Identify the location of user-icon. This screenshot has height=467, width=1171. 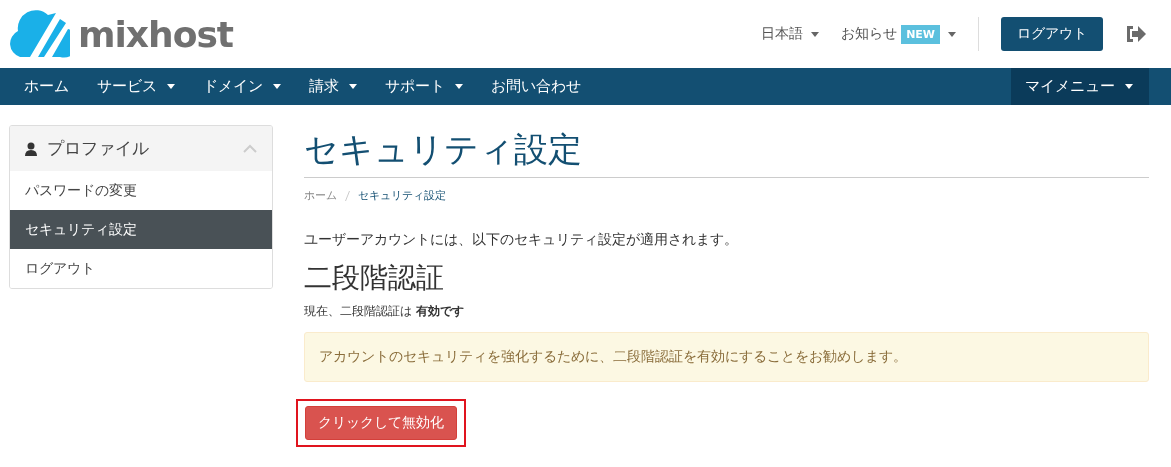
(31, 148).